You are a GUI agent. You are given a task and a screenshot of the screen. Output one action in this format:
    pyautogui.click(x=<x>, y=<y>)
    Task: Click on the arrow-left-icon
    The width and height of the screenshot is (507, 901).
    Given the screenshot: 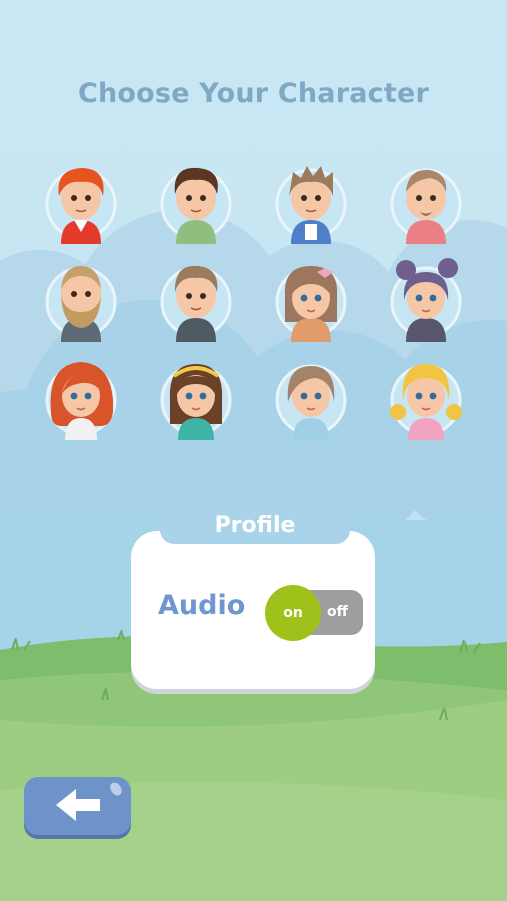 What is the action you would take?
    pyautogui.click(x=89, y=801)
    